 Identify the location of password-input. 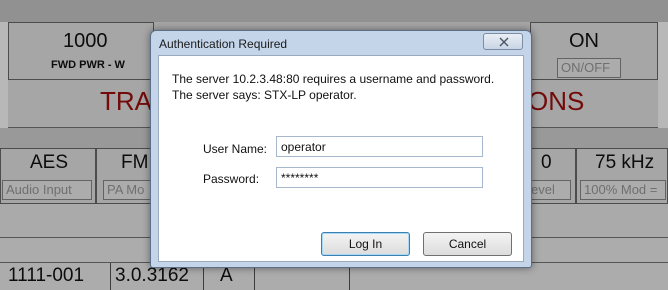
(379, 177).